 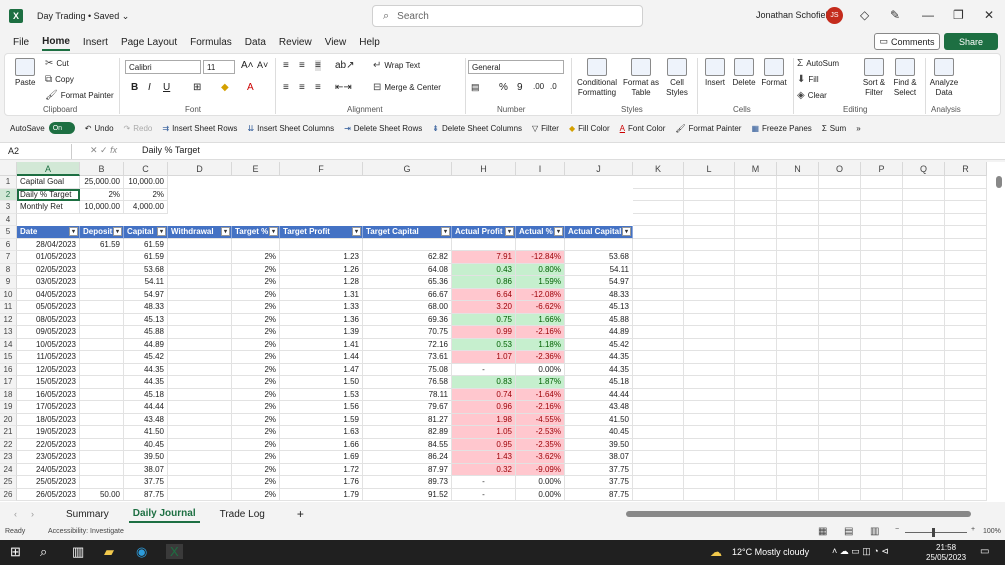 What do you see at coordinates (715, 73) in the screenshot?
I see `insert-cells-button: Insert` at bounding box center [715, 73].